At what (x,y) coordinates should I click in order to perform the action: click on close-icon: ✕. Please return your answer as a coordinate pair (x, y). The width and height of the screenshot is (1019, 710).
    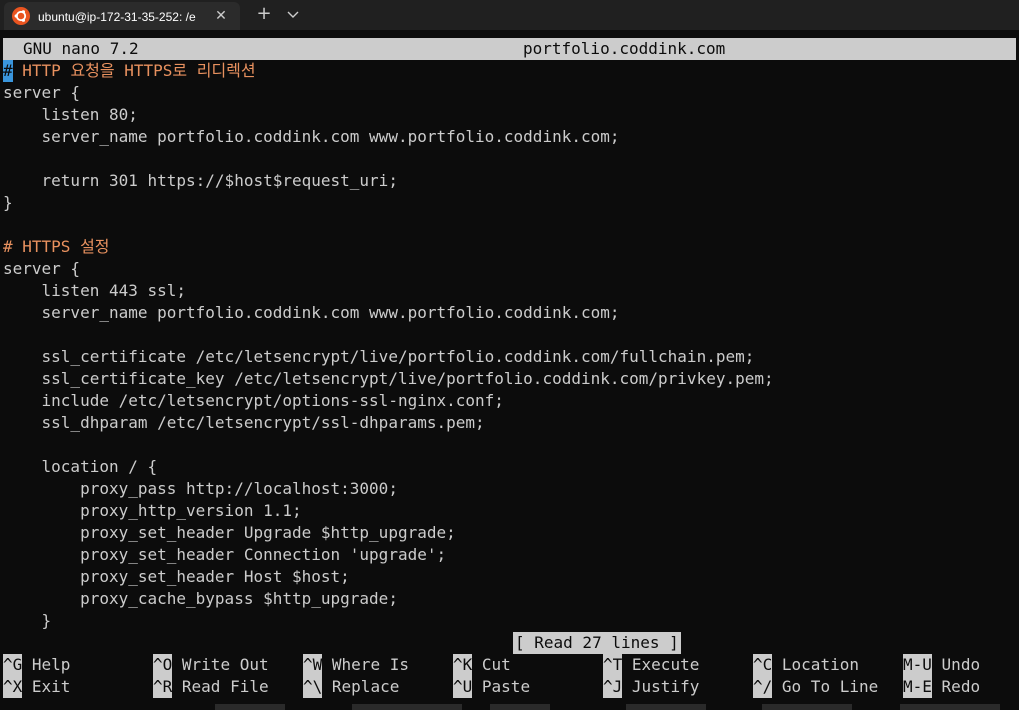
    Looking at the image, I should click on (221, 16).